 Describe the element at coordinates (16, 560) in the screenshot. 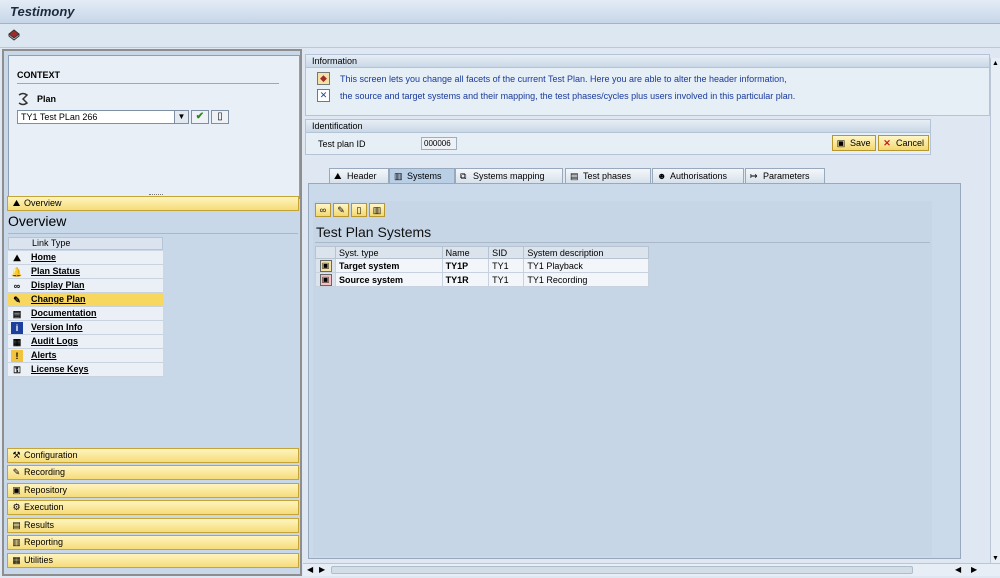

I see `utilities-icon: ▦` at that location.